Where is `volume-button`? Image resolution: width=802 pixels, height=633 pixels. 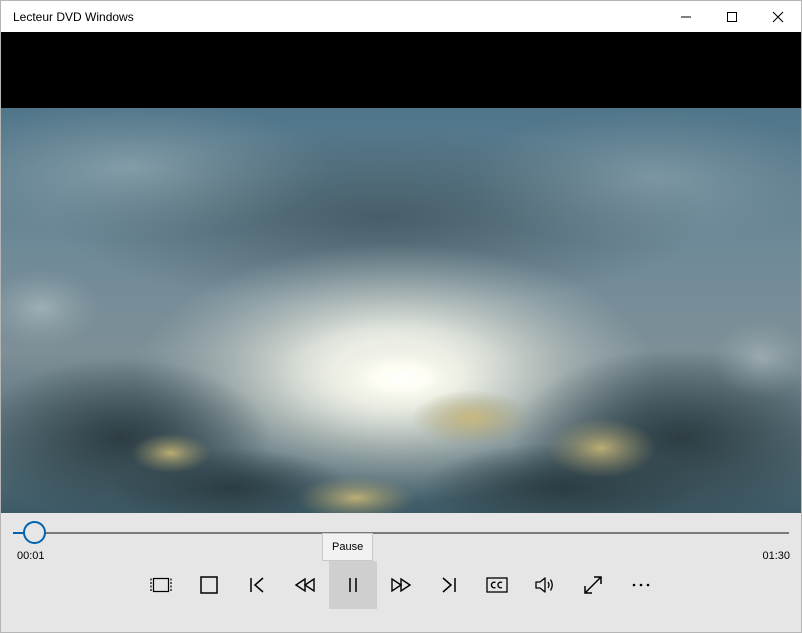
volume-button is located at coordinates (545, 585).